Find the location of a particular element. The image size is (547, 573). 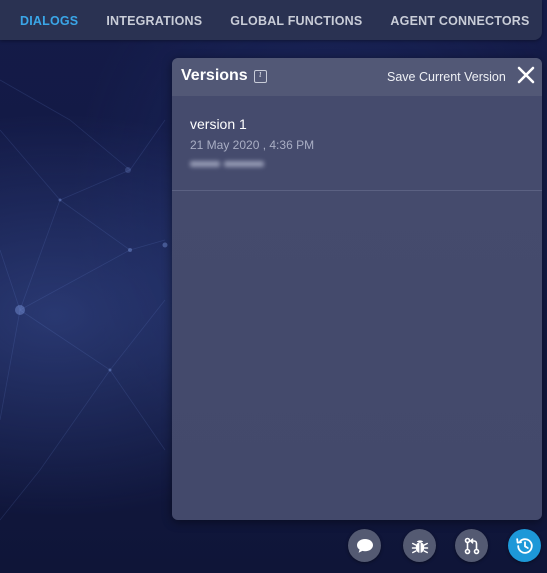

save-current-version-button: Save Current Version is located at coordinates (446, 77).